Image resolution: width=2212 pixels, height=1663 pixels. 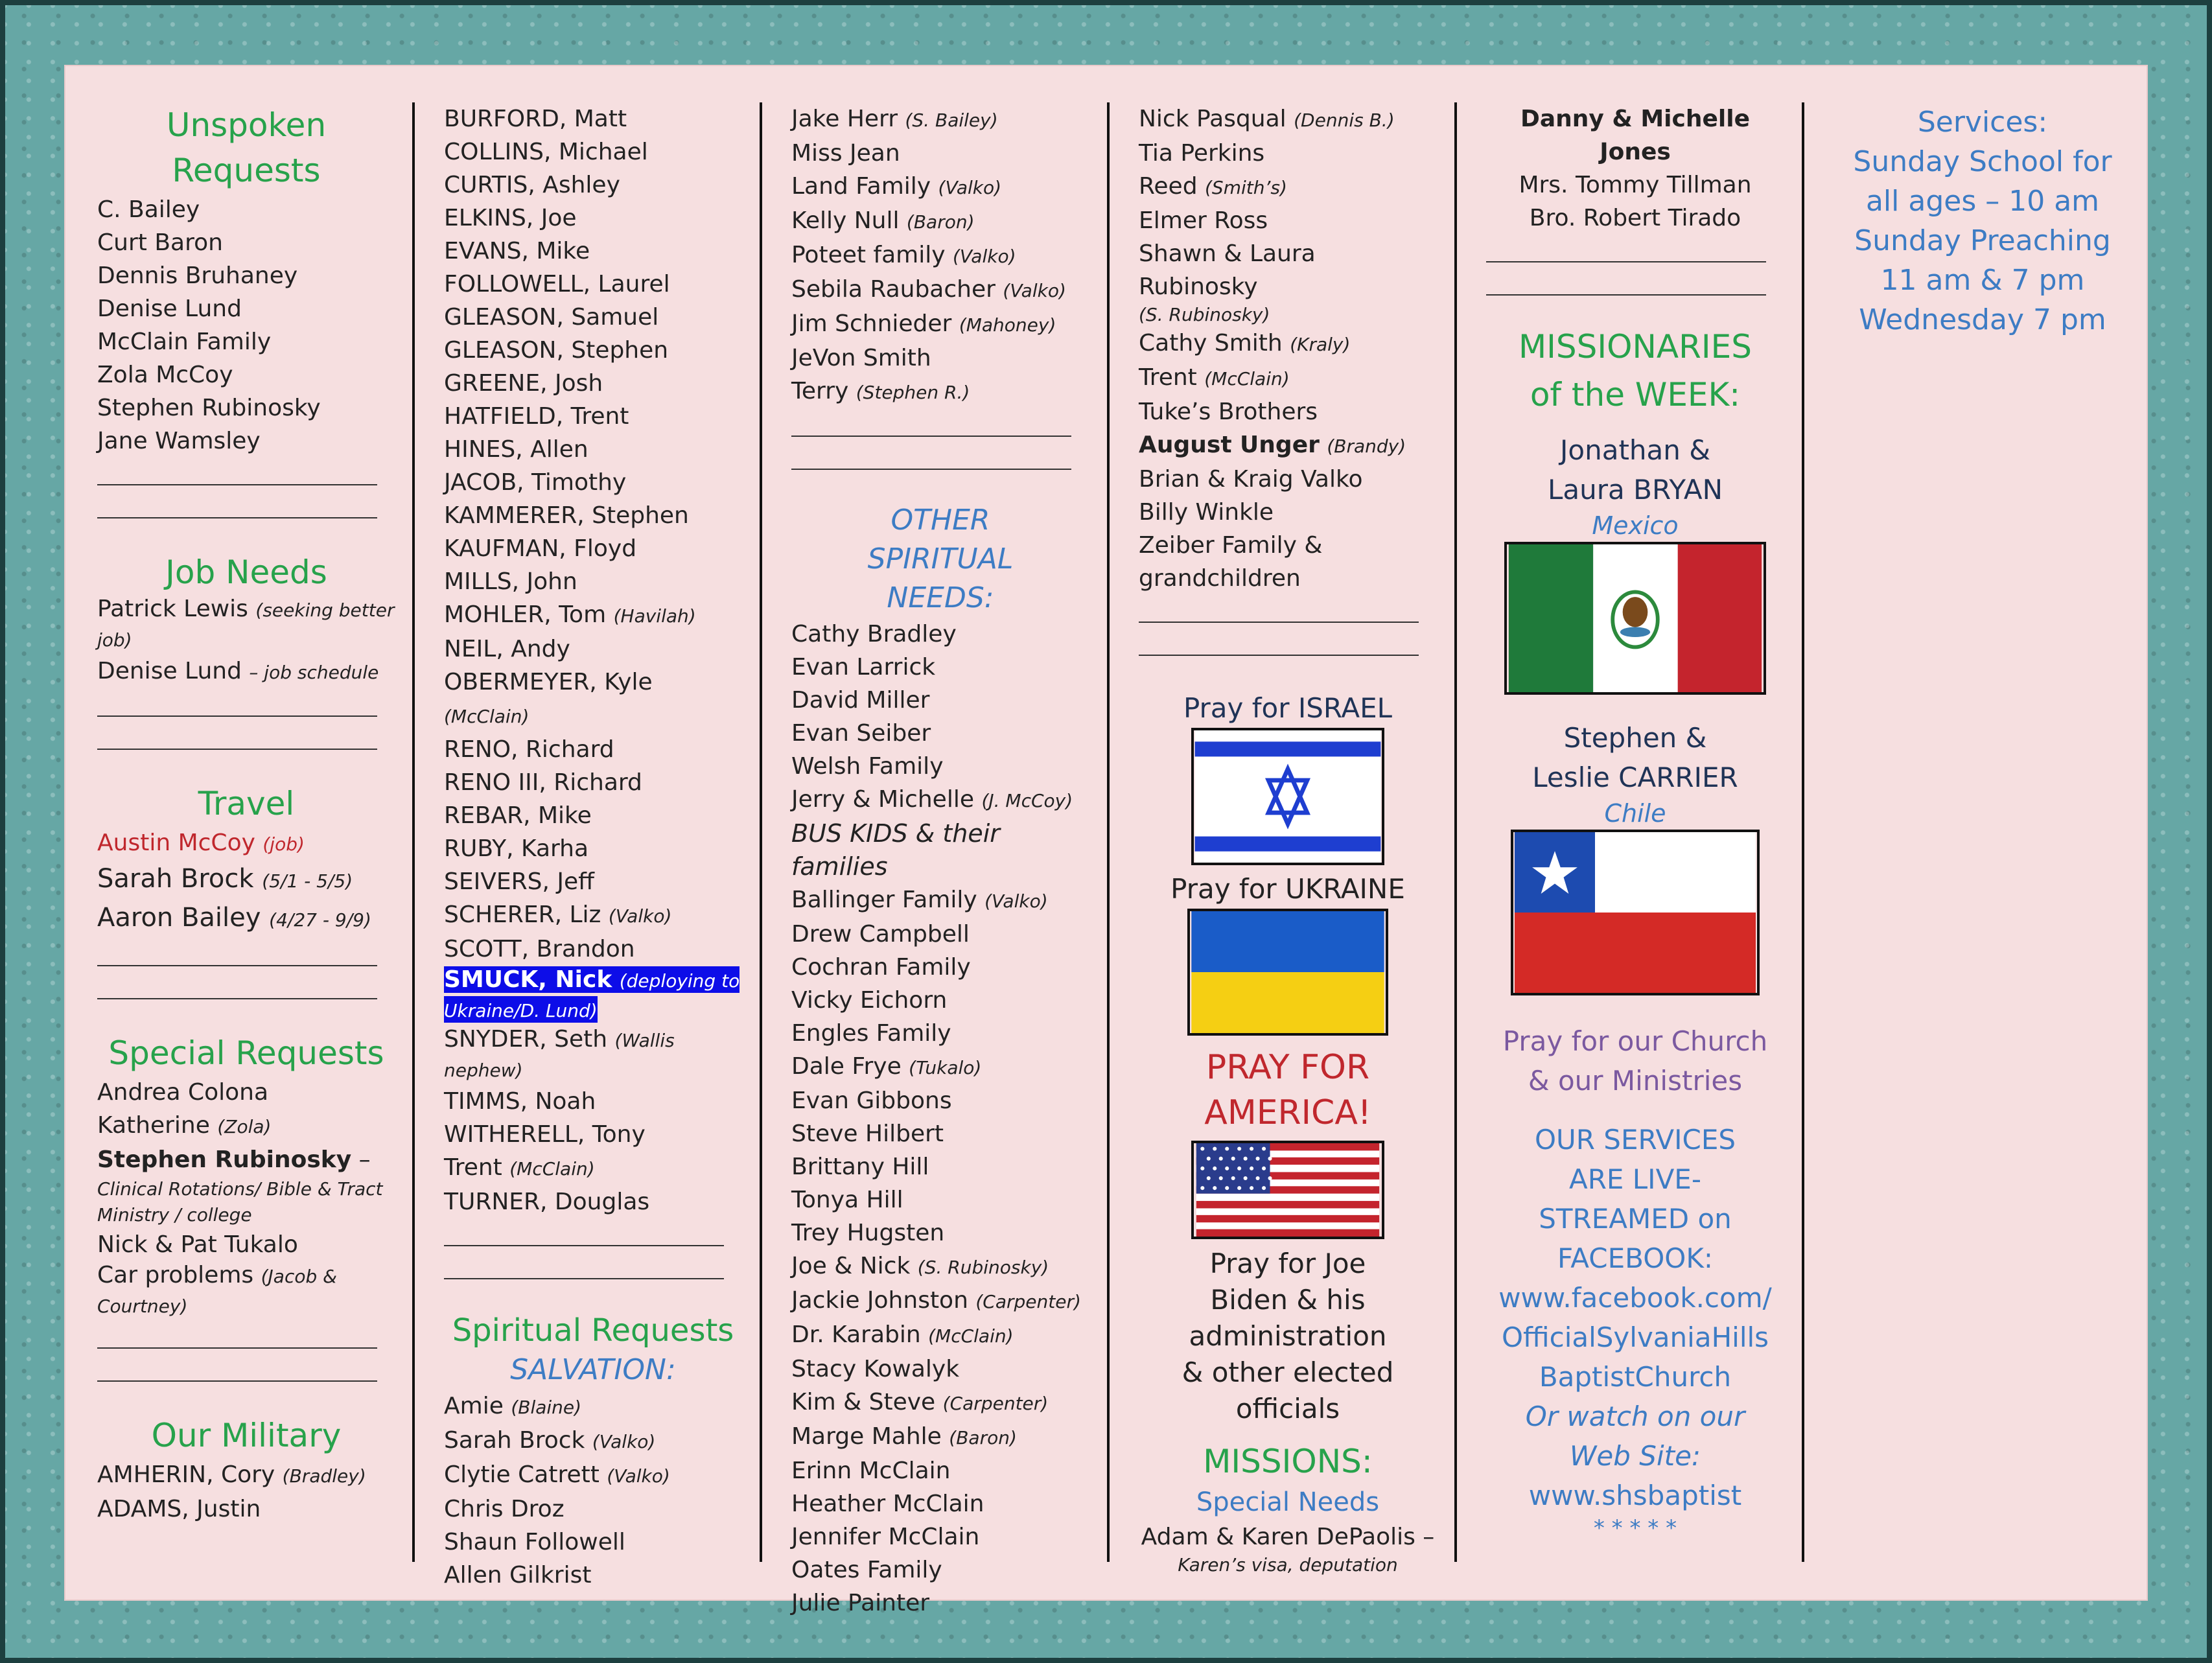 What do you see at coordinates (1288, 708) in the screenshot?
I see `pray-israel-label: Pray for ISRAEL` at bounding box center [1288, 708].